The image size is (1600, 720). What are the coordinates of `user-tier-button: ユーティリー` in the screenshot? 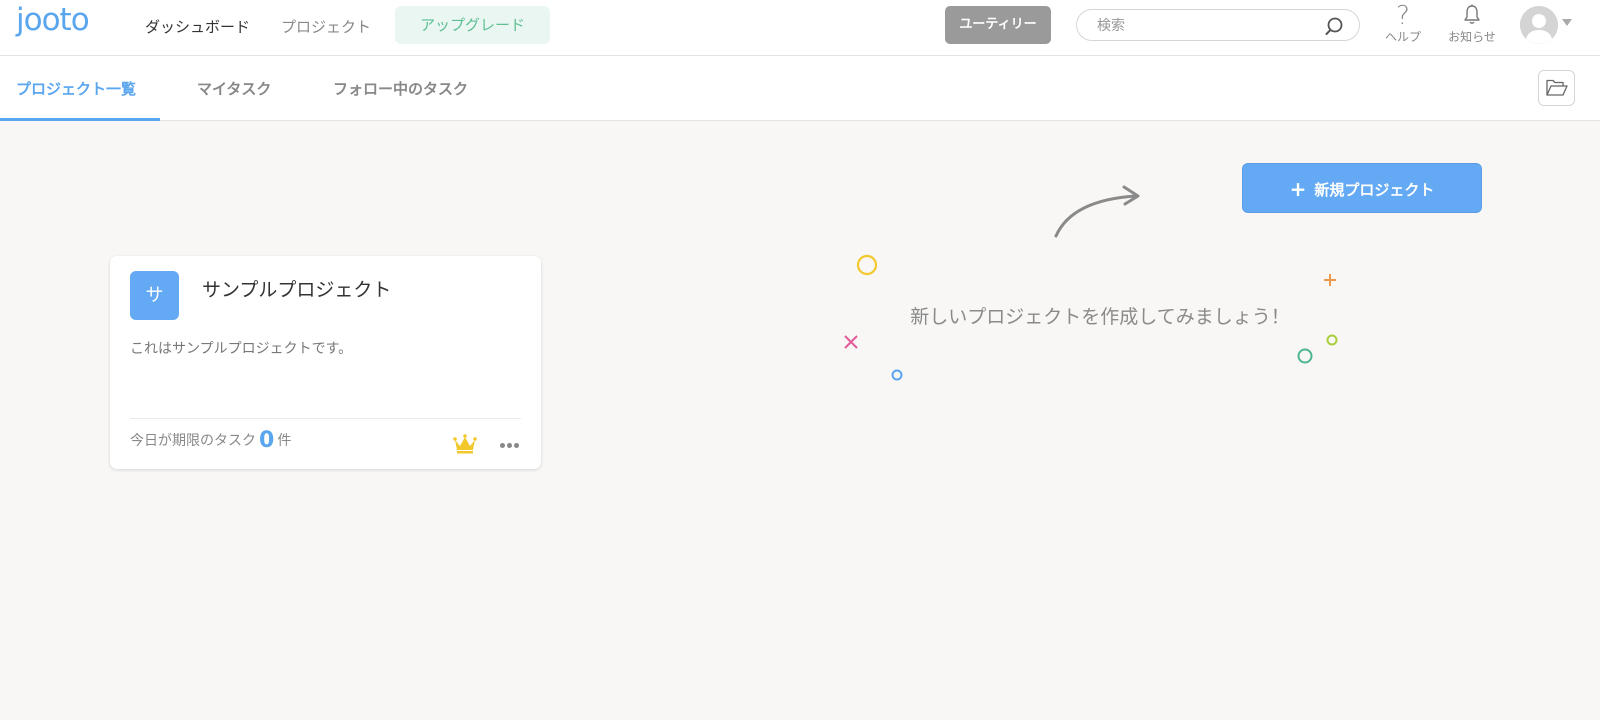 It's located at (998, 25).